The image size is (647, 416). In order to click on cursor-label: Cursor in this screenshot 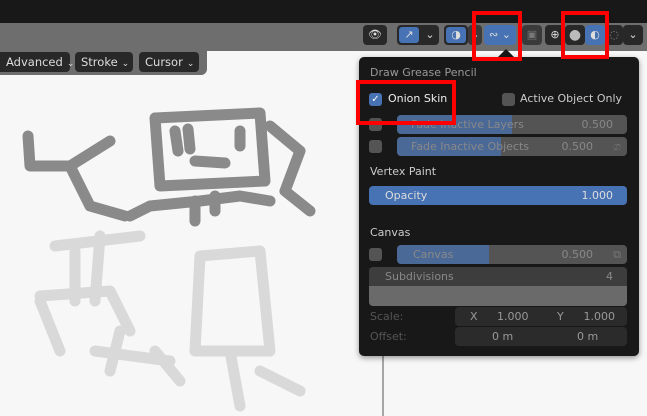, I will do `click(164, 62)`.